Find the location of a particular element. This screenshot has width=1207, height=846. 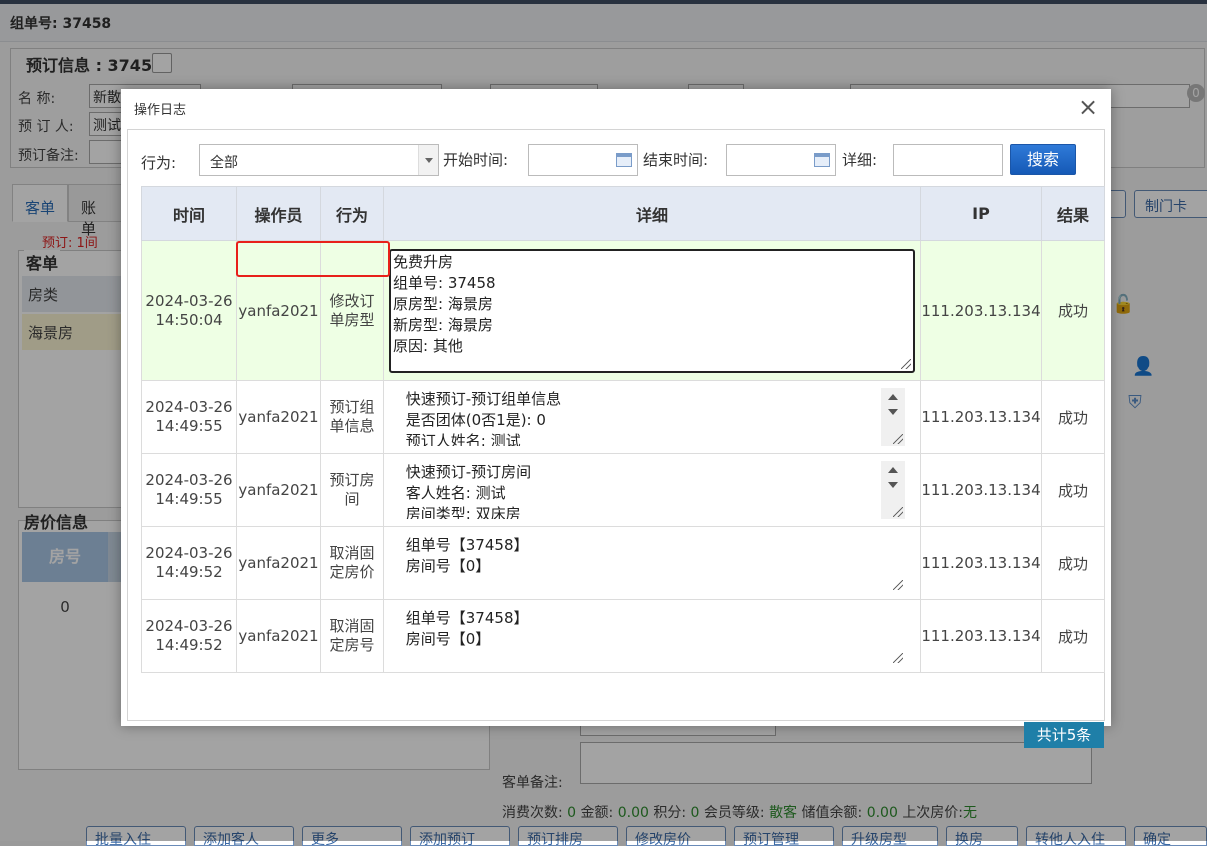

table-header-row: 时间 操作员 行为 详细 IP 结果 is located at coordinates (623, 213).